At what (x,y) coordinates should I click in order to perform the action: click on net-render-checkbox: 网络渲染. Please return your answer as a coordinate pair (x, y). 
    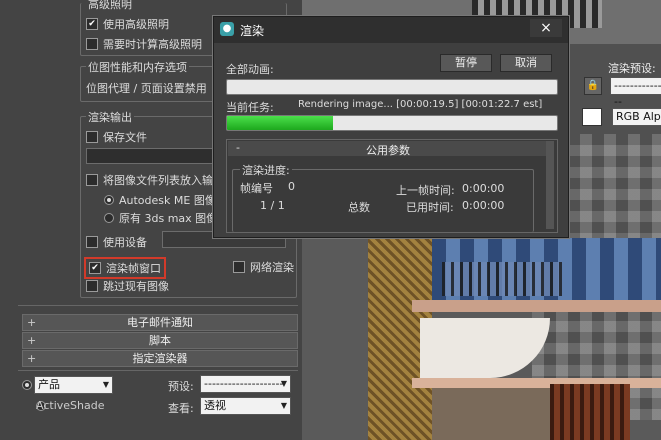
    Looking at the image, I should click on (263, 267).